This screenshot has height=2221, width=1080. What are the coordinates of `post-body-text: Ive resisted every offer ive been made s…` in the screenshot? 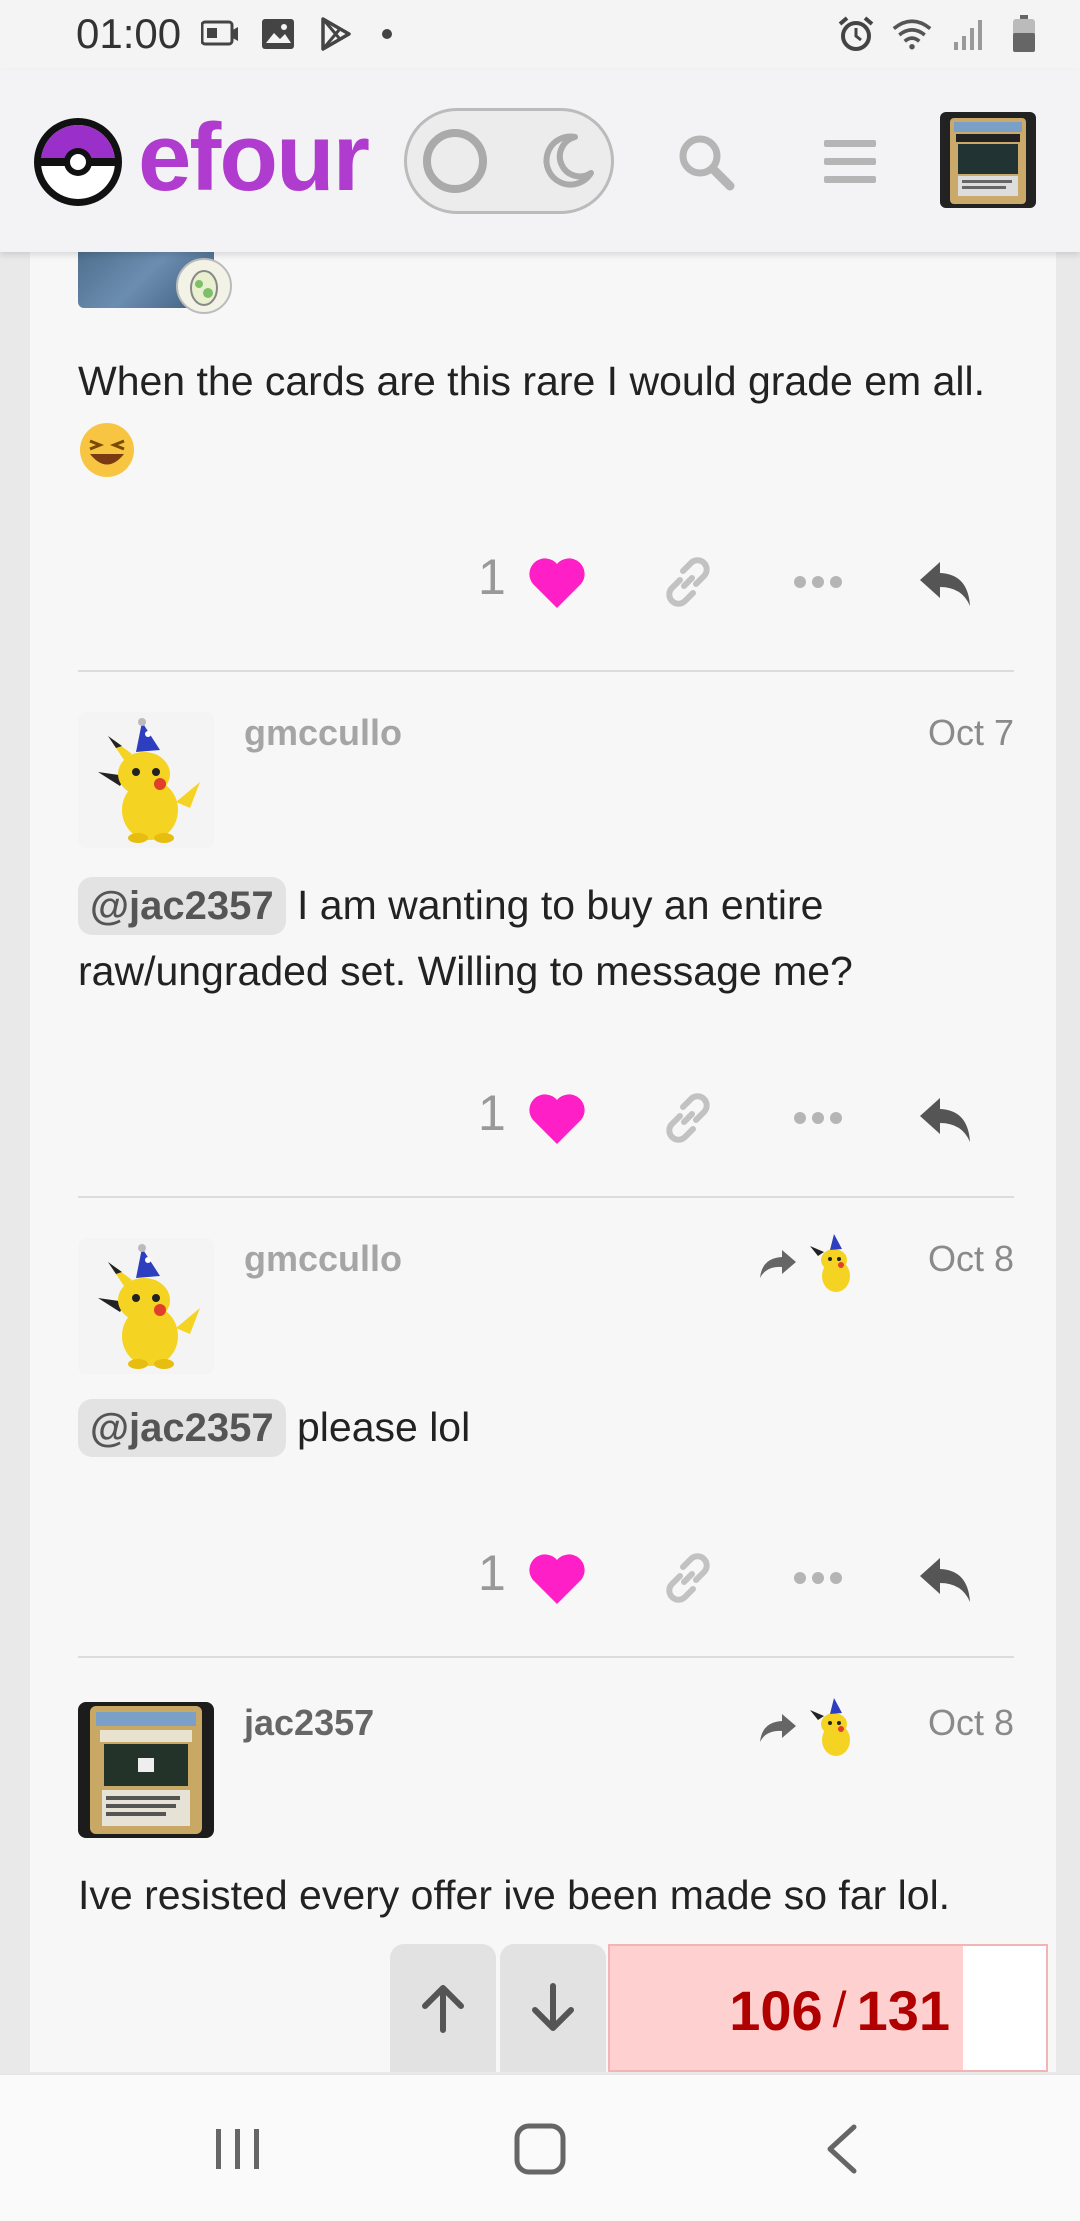 It's located at (514, 1895).